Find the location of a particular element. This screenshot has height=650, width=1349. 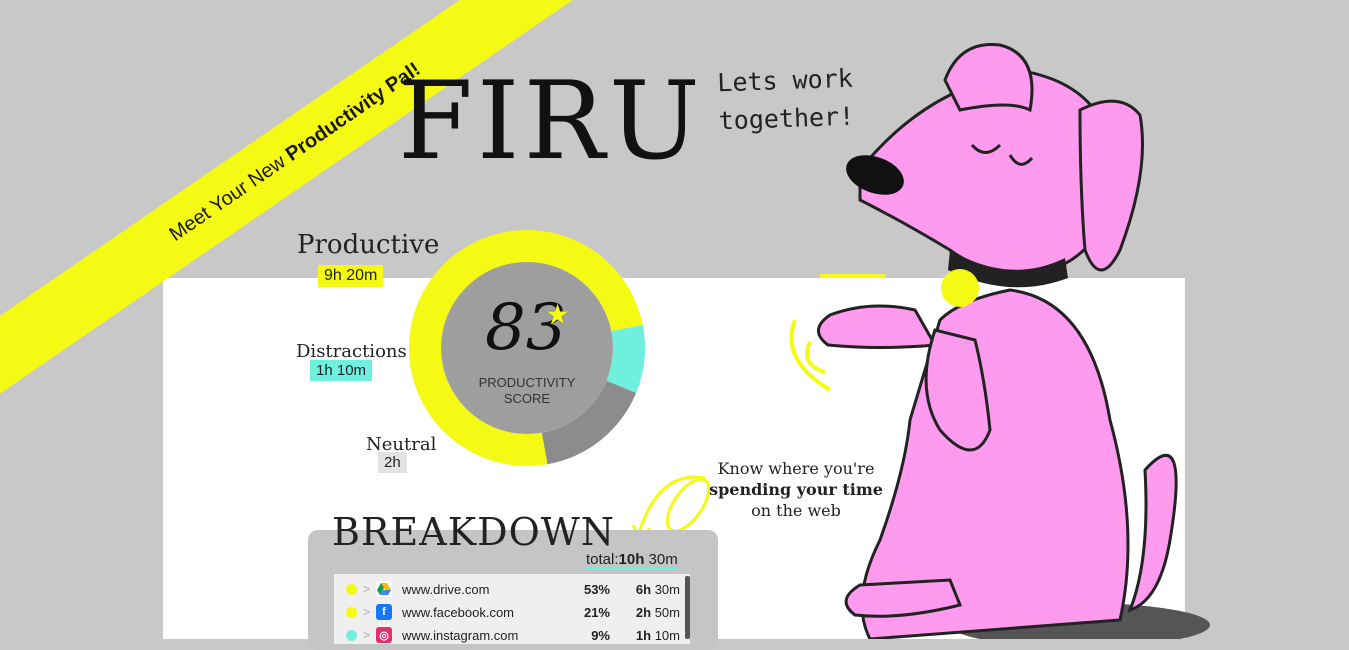

site-minutes: 10m is located at coordinates (665, 635).